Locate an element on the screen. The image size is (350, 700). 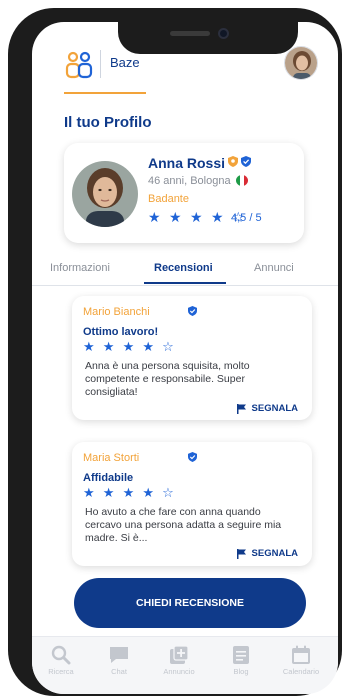
nav-label: Ricerca is located at coordinates (61, 671).